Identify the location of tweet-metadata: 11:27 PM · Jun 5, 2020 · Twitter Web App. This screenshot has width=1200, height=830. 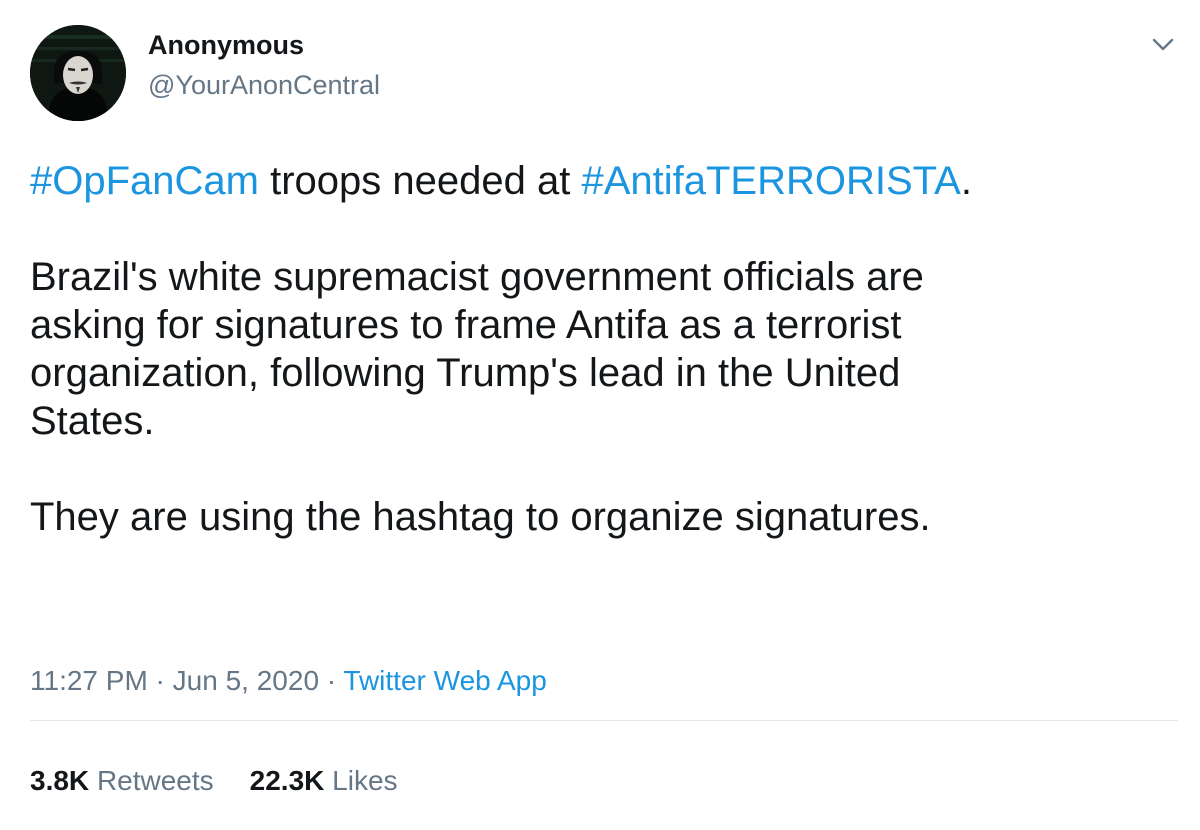
(288, 681).